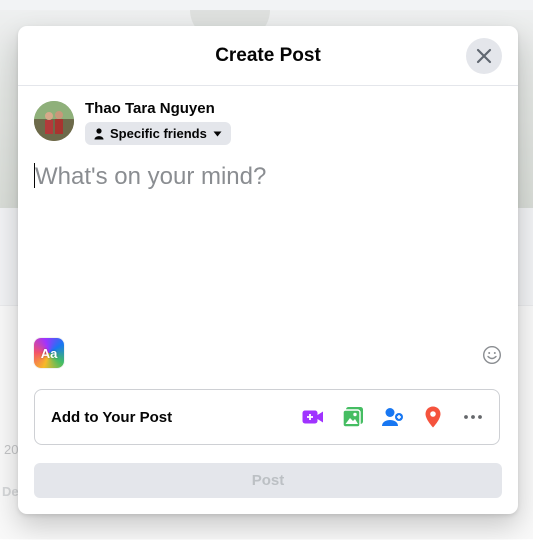 The width and height of the screenshot is (533, 540). I want to click on photo-video-button, so click(353, 417).